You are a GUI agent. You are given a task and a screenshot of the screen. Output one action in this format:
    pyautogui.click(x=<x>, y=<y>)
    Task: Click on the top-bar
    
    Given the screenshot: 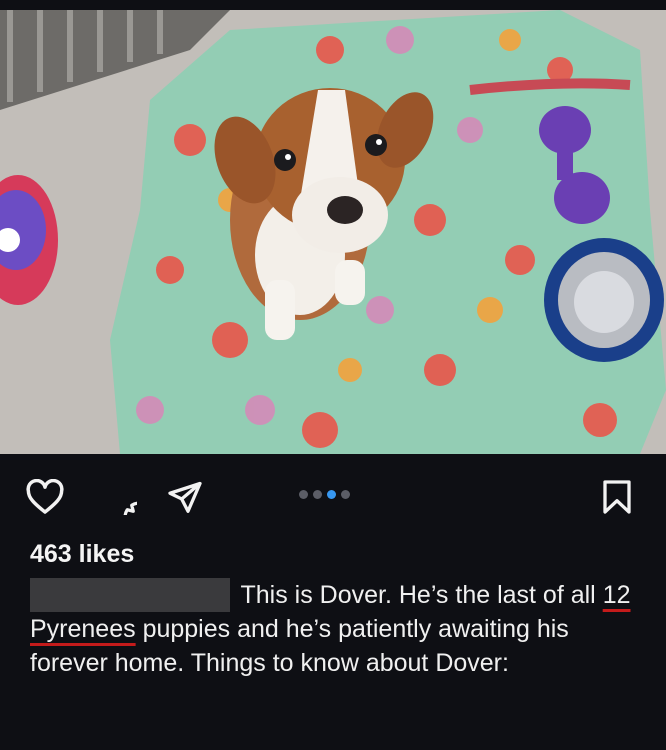 What is the action you would take?
    pyautogui.click(x=333, y=5)
    